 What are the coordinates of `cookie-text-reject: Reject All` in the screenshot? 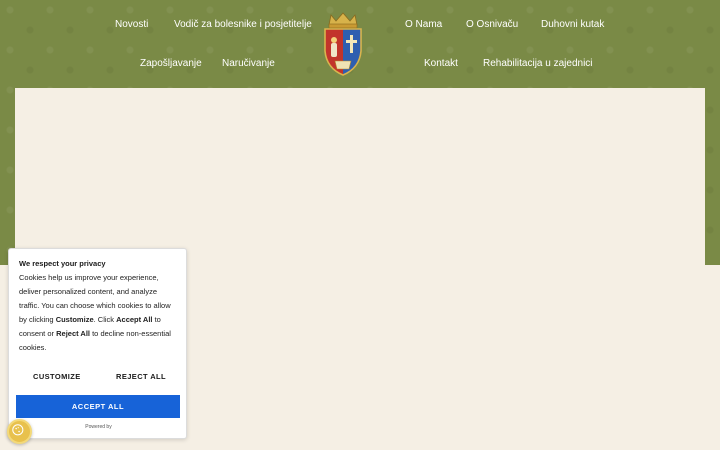 It's located at (73, 333).